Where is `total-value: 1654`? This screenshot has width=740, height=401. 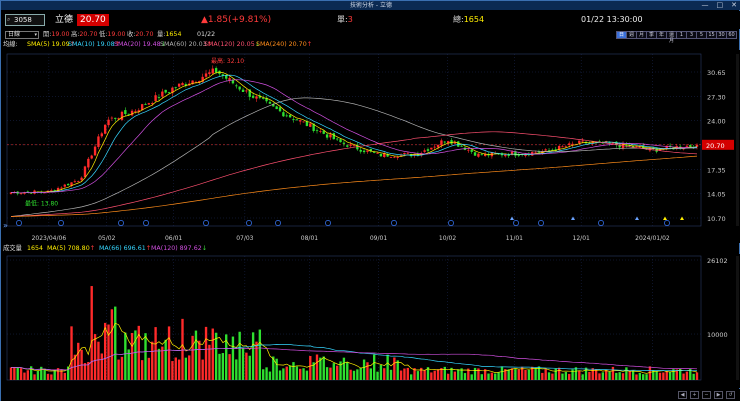 total-value: 1654 is located at coordinates (474, 19).